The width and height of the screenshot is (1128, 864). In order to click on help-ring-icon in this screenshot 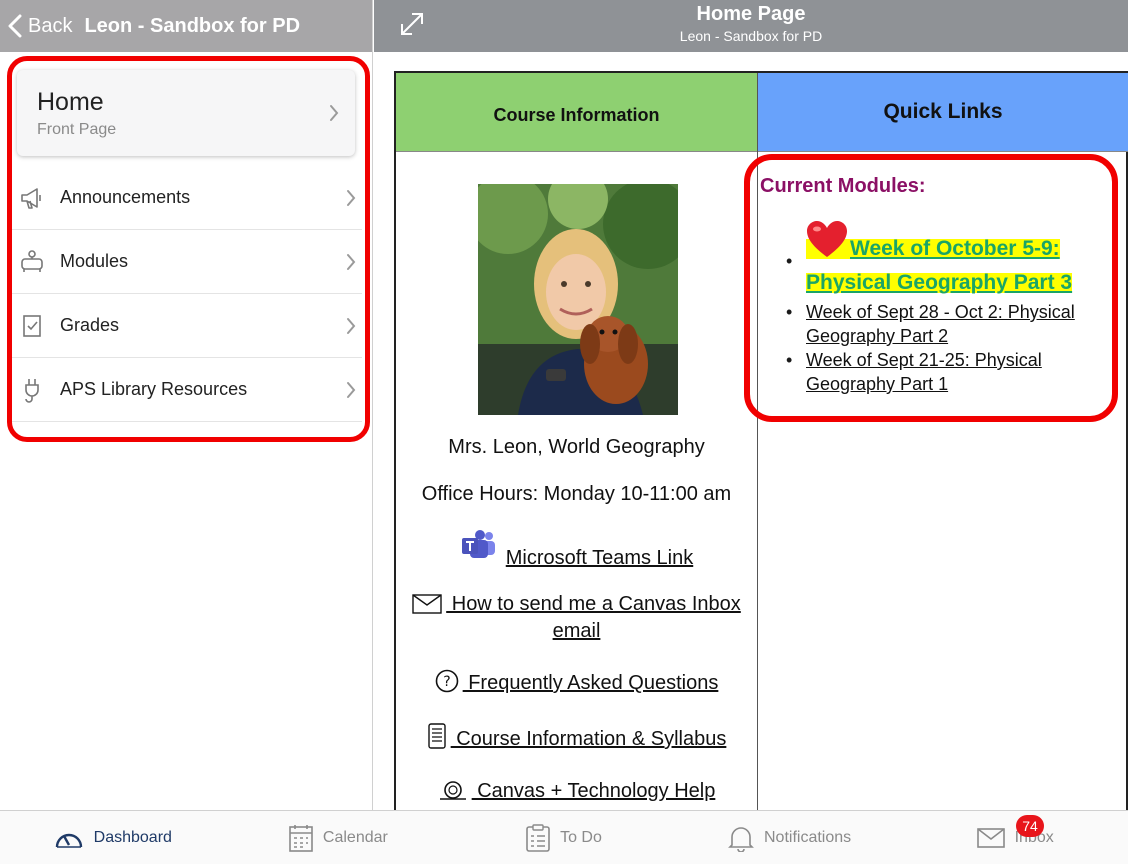, I will do `click(452, 790)`.